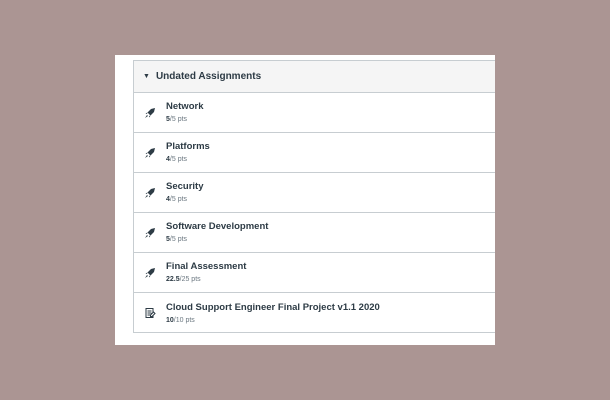  What do you see at coordinates (314, 77) in the screenshot?
I see `group-header-undated-assignments: ▼ Undated Assignments` at bounding box center [314, 77].